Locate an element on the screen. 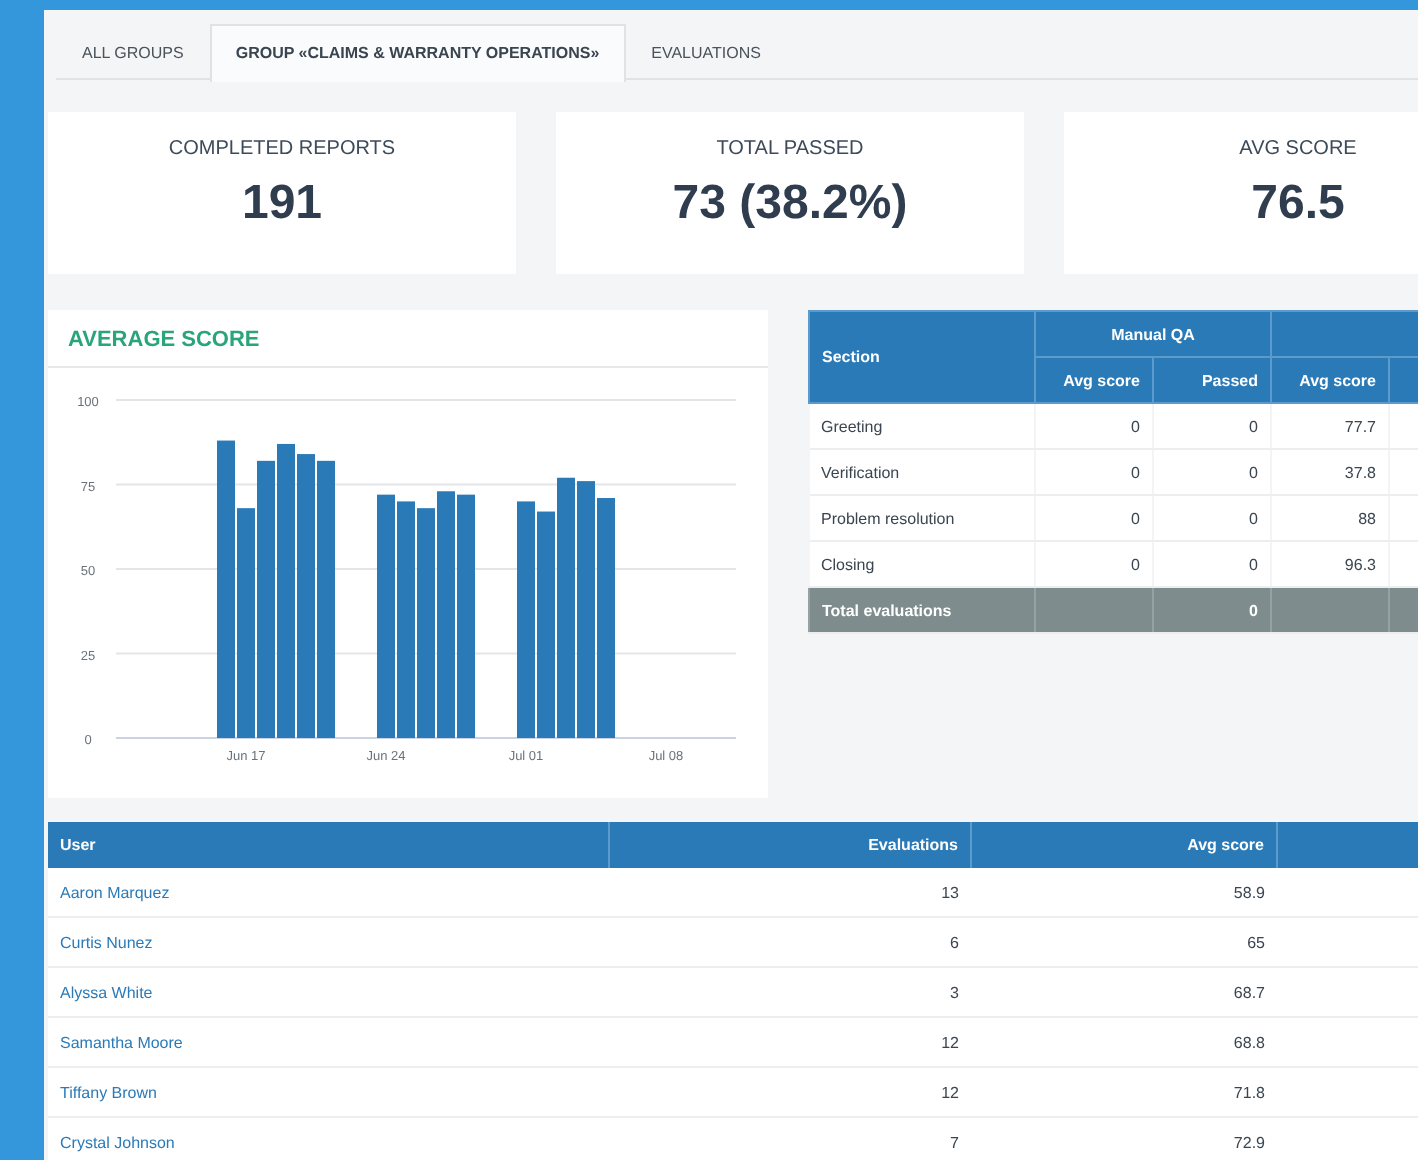  table-cell: 7 is located at coordinates (790, 1138).